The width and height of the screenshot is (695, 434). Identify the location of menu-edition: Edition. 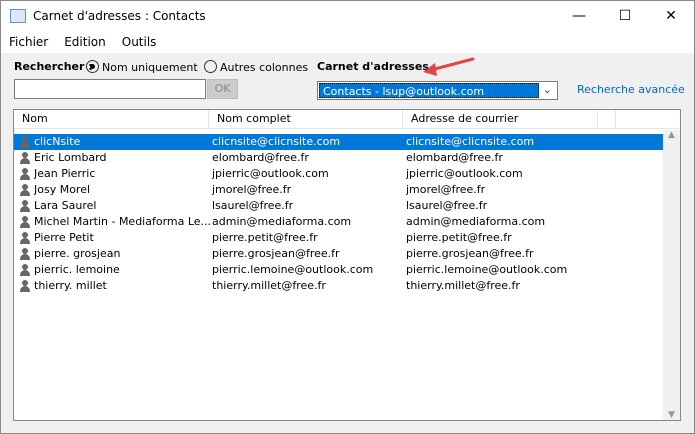
(85, 42).